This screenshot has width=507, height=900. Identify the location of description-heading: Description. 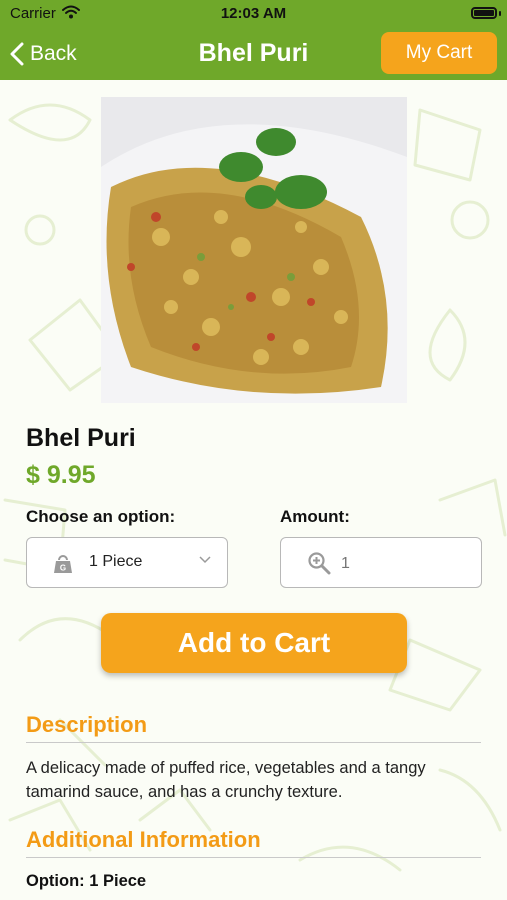
(87, 724).